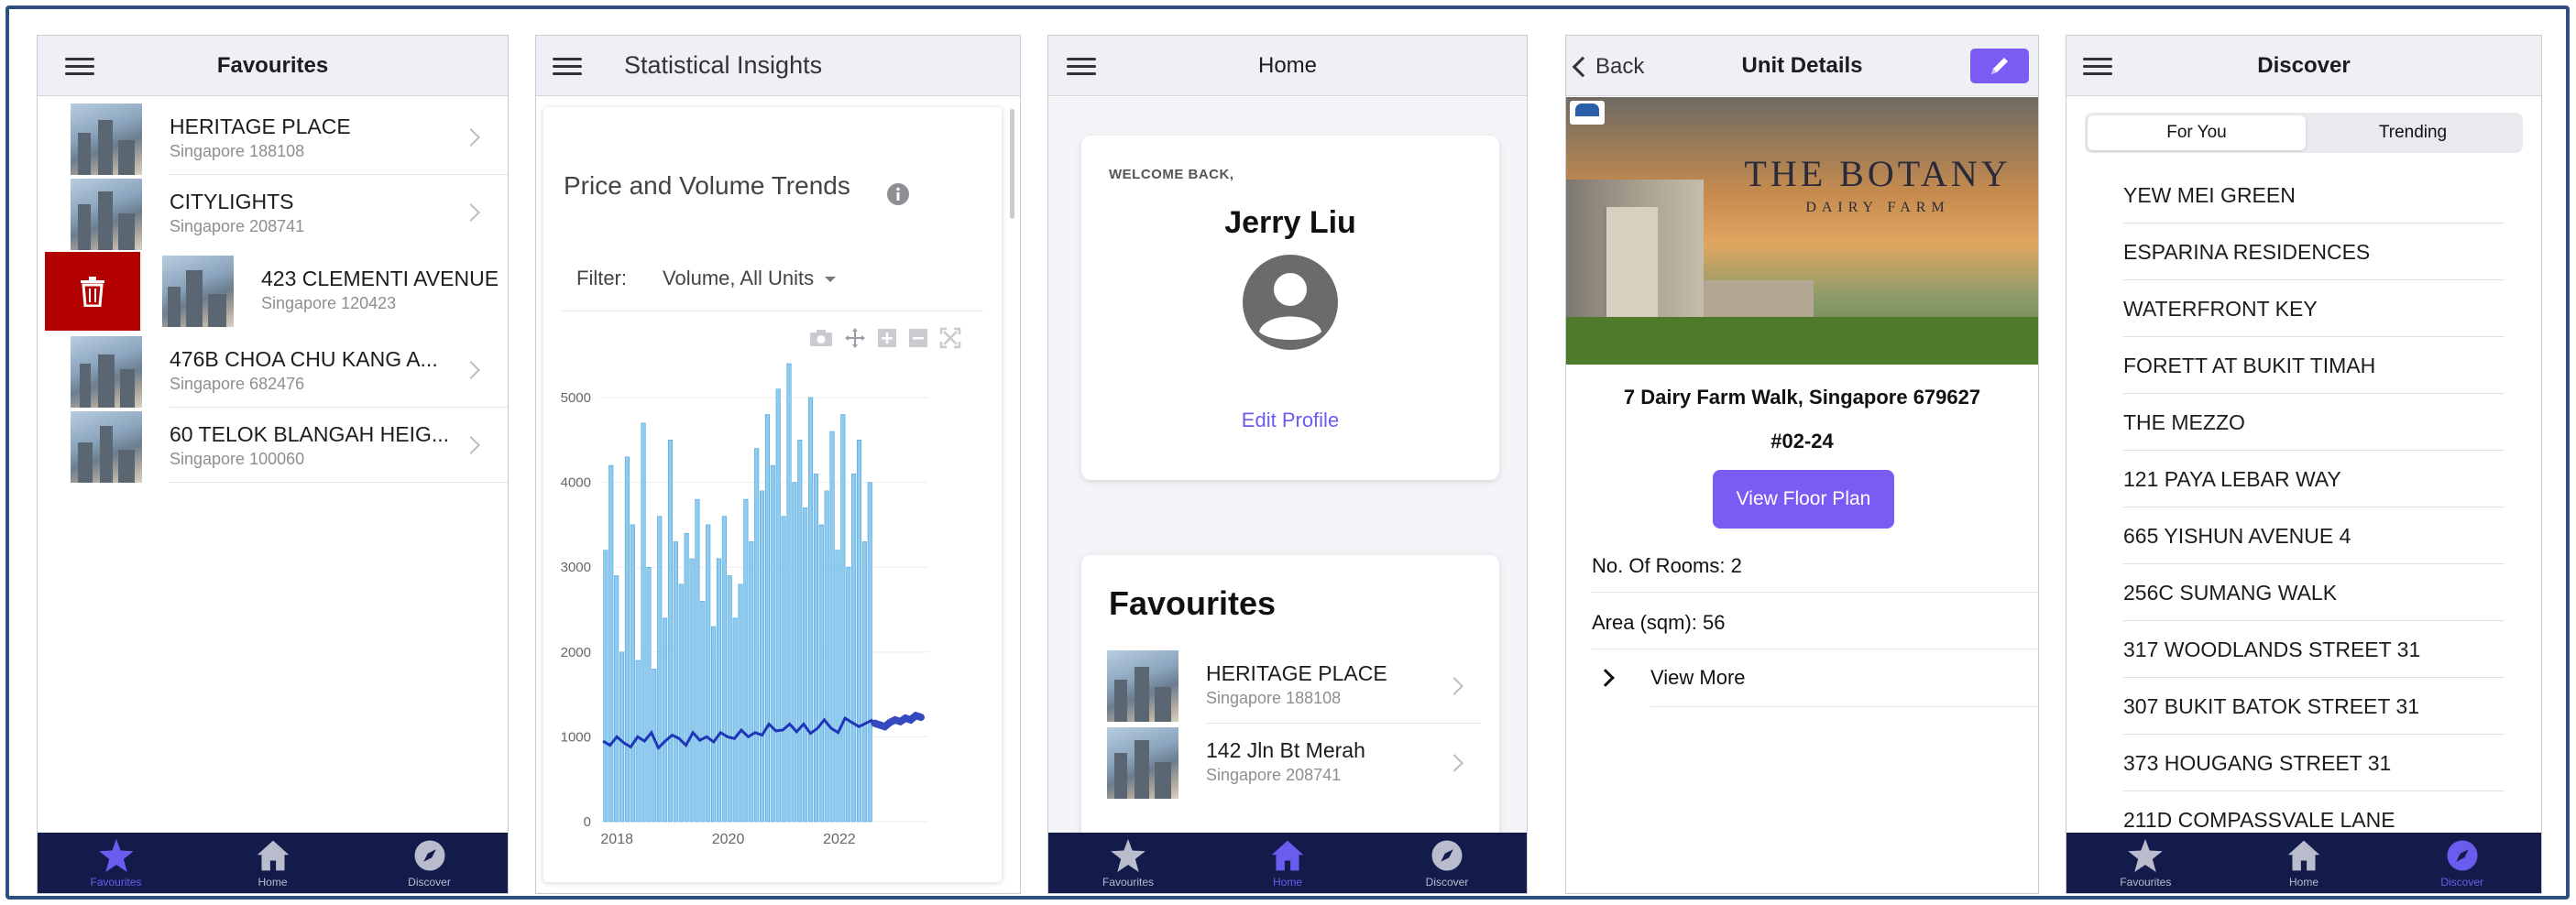 The image size is (2576, 905). What do you see at coordinates (1803, 499) in the screenshot?
I see `view-floor-plan-button: View Floor Plan` at bounding box center [1803, 499].